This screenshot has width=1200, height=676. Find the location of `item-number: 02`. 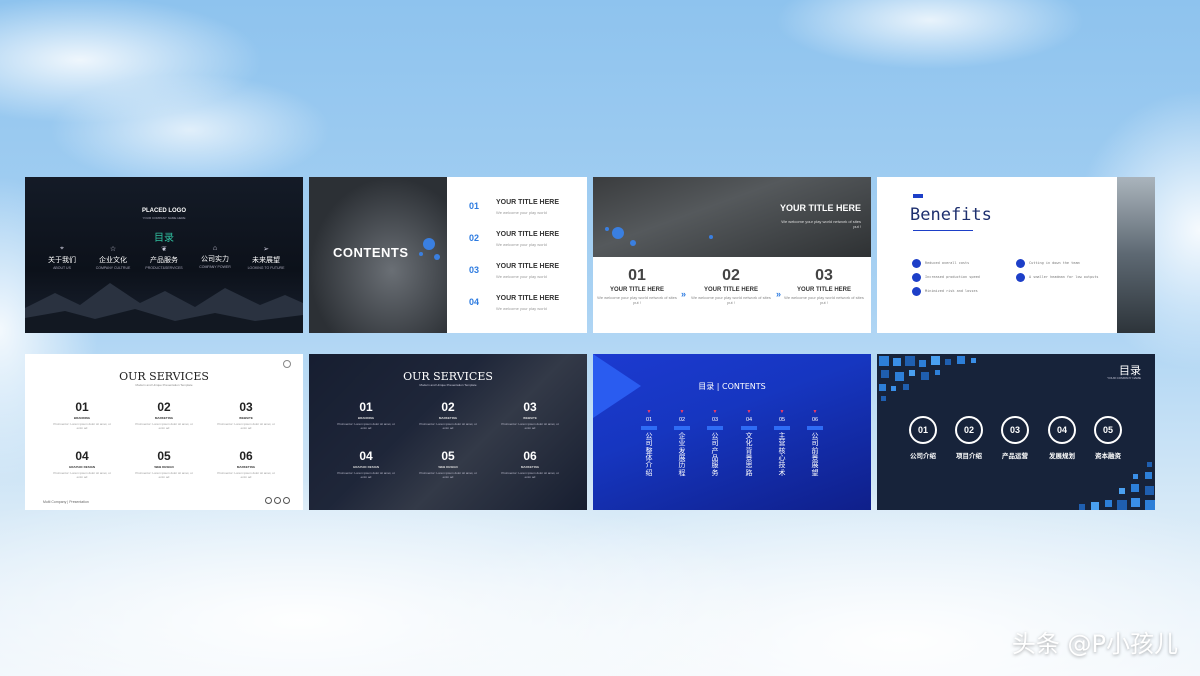

item-number: 02 is located at coordinates (682, 420).